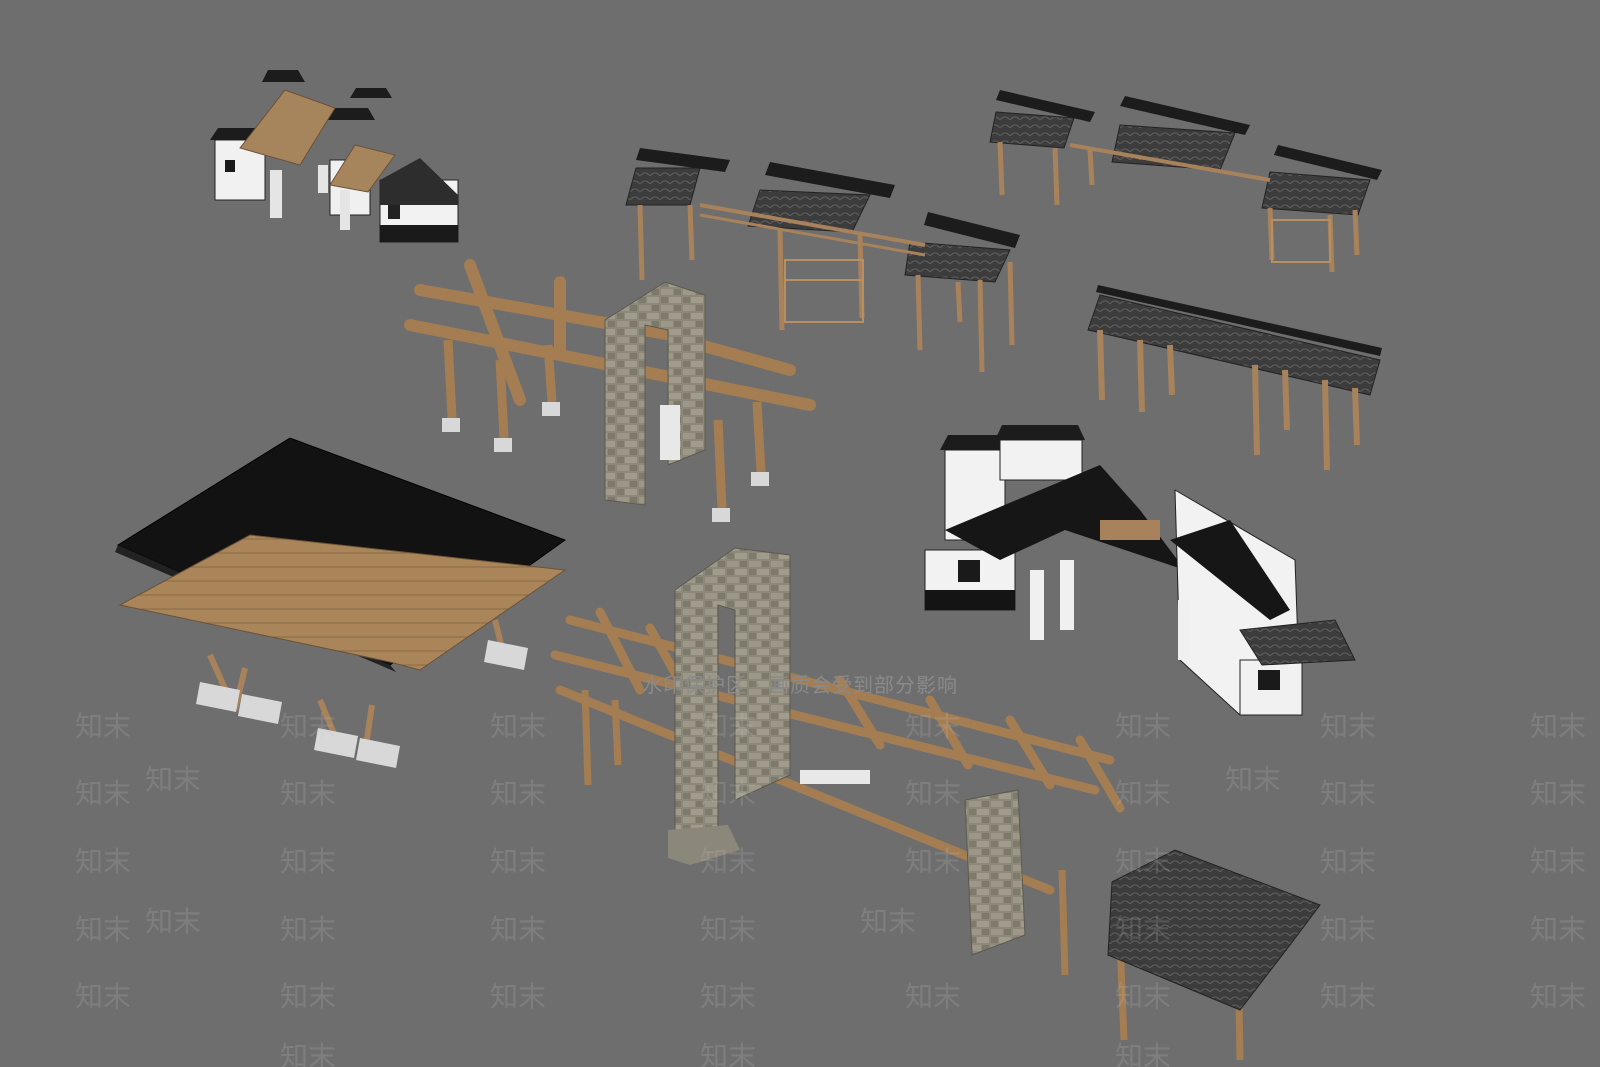 Image resolution: width=1600 pixels, height=1067 pixels. Describe the element at coordinates (1140, 570) in the screenshot. I see `hui-style-gate-large` at that location.